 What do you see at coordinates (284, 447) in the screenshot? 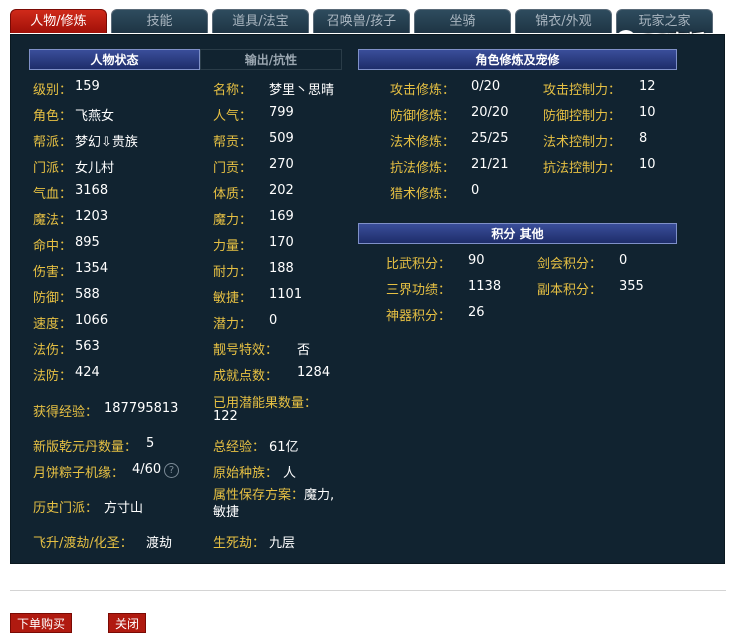
I see `total-exp-value: 61亿` at bounding box center [284, 447].